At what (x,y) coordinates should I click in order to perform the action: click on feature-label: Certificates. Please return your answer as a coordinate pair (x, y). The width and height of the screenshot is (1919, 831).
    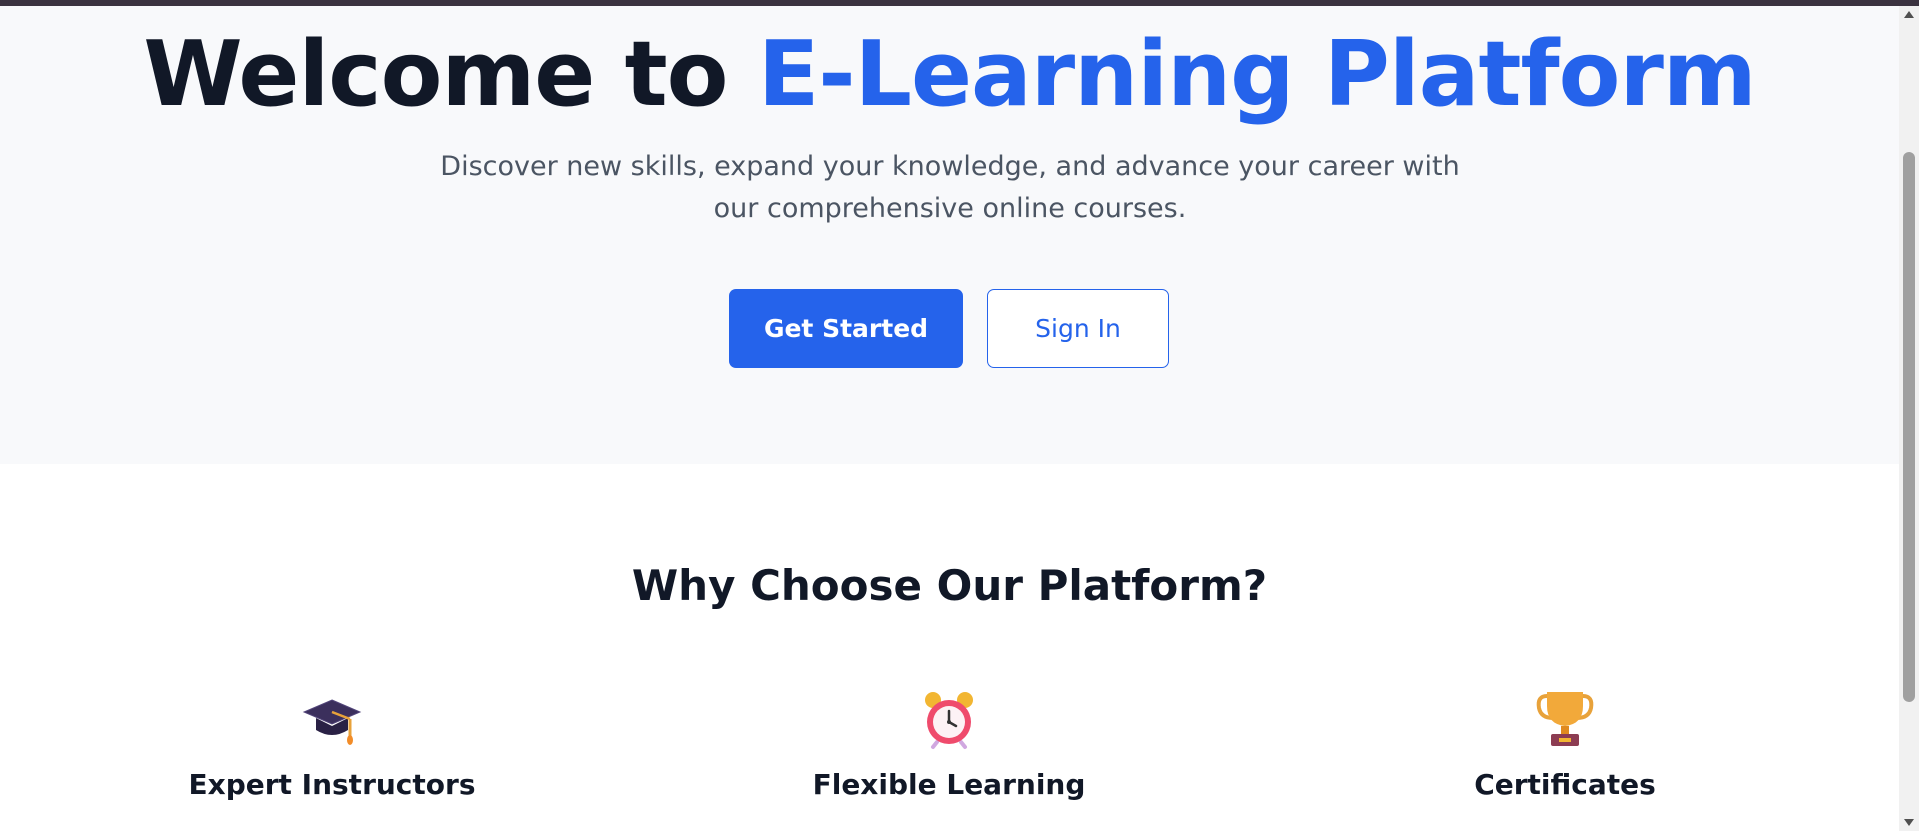
    Looking at the image, I should click on (1565, 784).